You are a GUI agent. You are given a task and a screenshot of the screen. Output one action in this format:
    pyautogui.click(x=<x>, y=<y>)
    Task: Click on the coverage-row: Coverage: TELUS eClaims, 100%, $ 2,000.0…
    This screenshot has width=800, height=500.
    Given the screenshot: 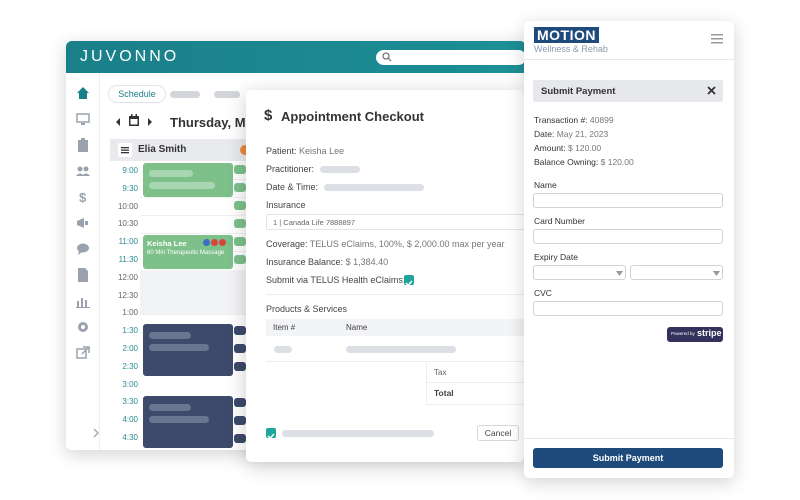 What is the action you would take?
    pyautogui.click(x=385, y=244)
    